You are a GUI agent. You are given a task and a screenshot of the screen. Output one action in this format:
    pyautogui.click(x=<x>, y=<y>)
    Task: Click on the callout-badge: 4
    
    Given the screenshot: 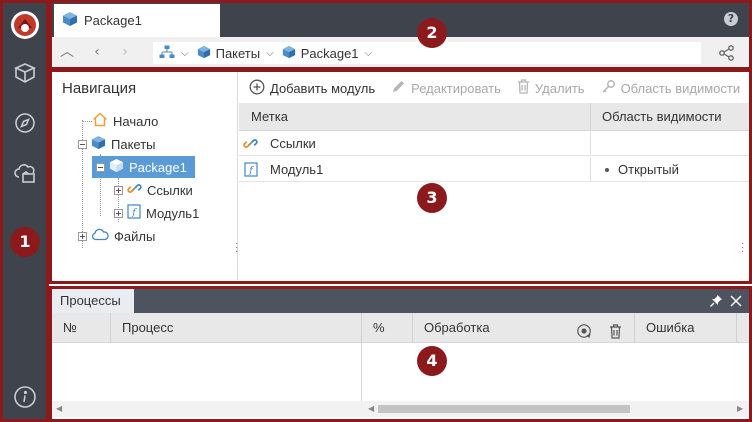 What is the action you would take?
    pyautogui.click(x=432, y=361)
    